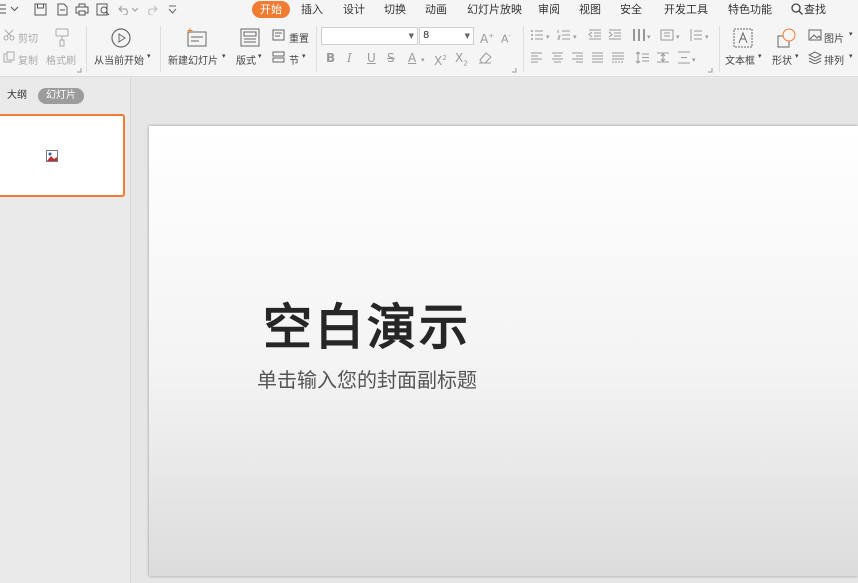 The image size is (858, 583). Describe the element at coordinates (14, 9) in the screenshot. I see `chevron-down-icon` at that location.